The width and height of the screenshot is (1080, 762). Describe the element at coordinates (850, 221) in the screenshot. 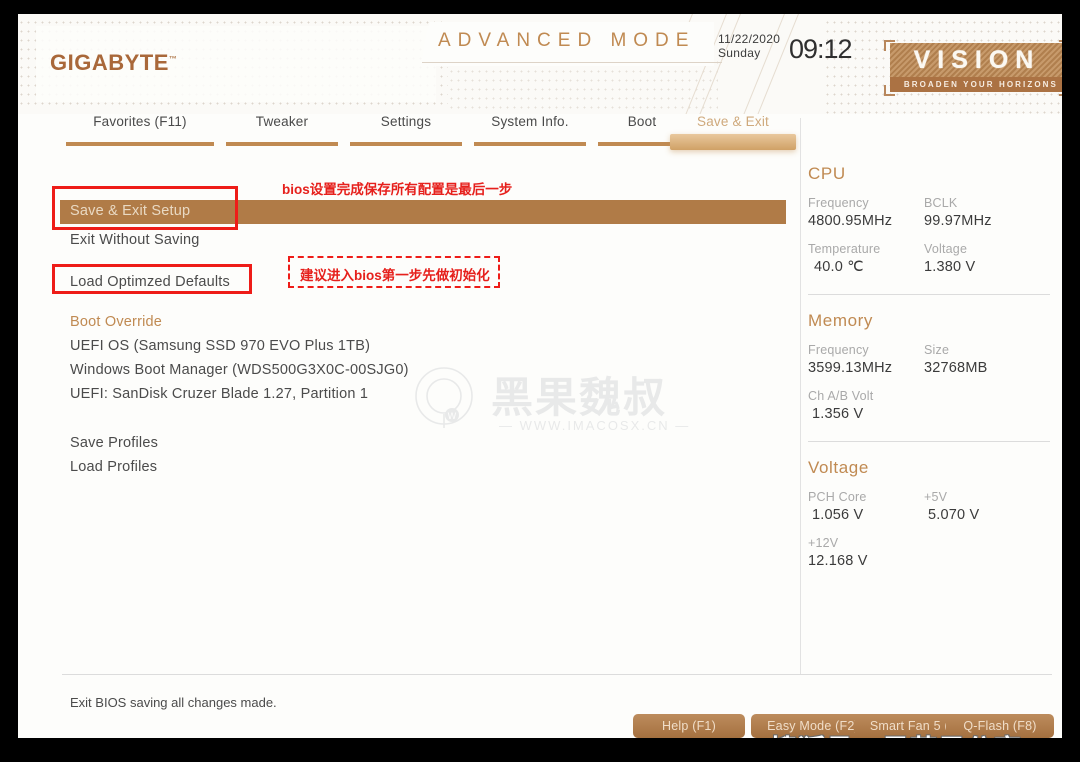

I see `sidebar-field-value: 4800.95MHz` at that location.